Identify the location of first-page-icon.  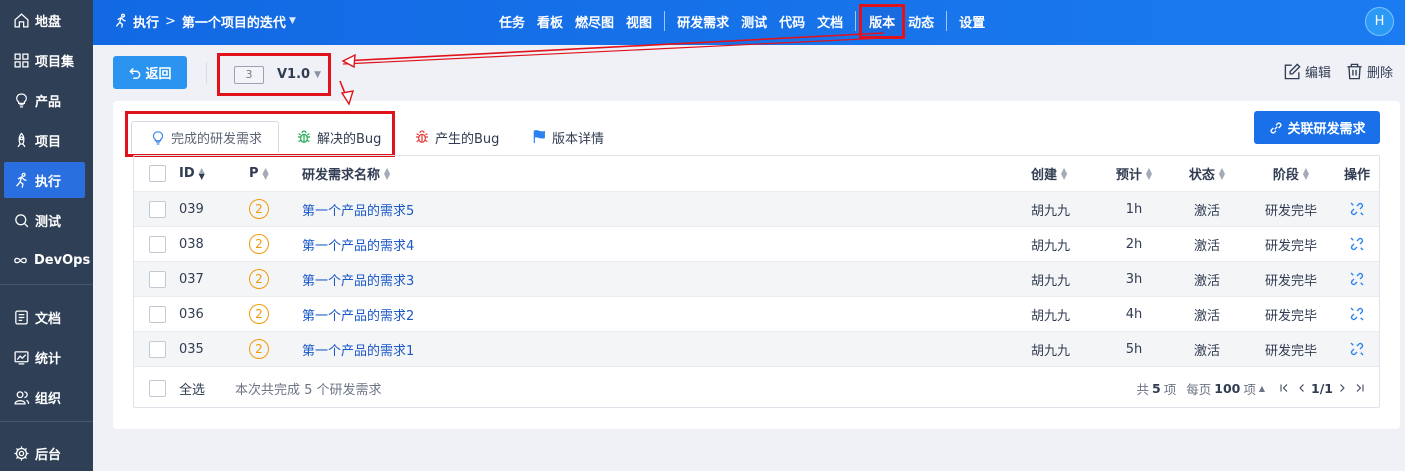
(1284, 388).